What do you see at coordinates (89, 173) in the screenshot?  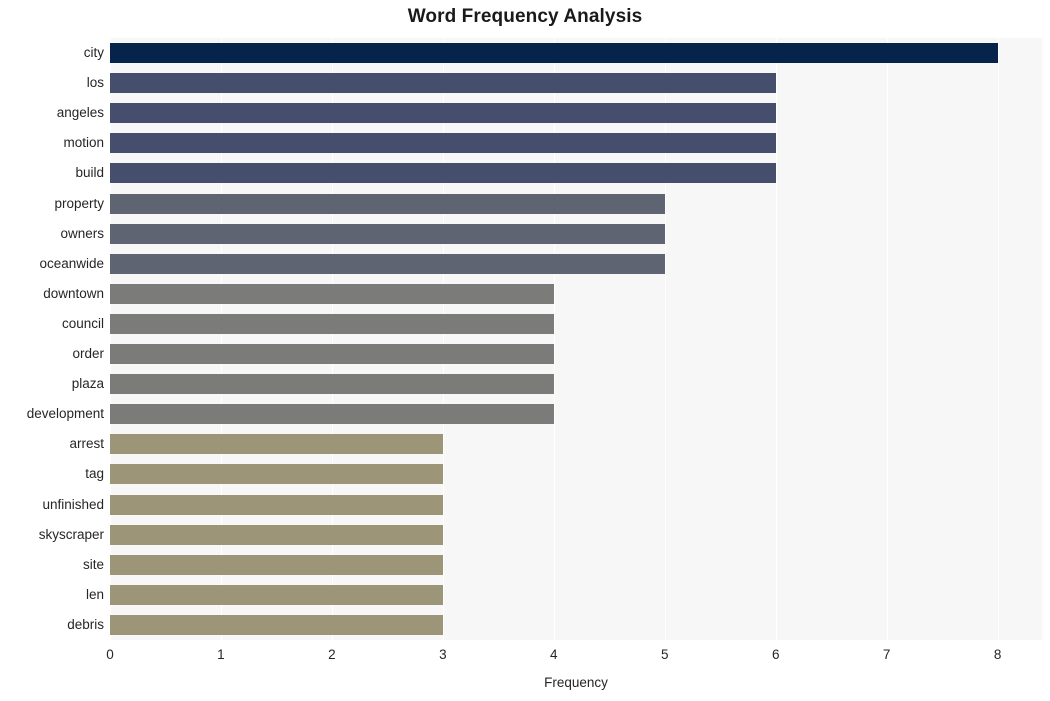 I see `y-tick-label-build: build` at bounding box center [89, 173].